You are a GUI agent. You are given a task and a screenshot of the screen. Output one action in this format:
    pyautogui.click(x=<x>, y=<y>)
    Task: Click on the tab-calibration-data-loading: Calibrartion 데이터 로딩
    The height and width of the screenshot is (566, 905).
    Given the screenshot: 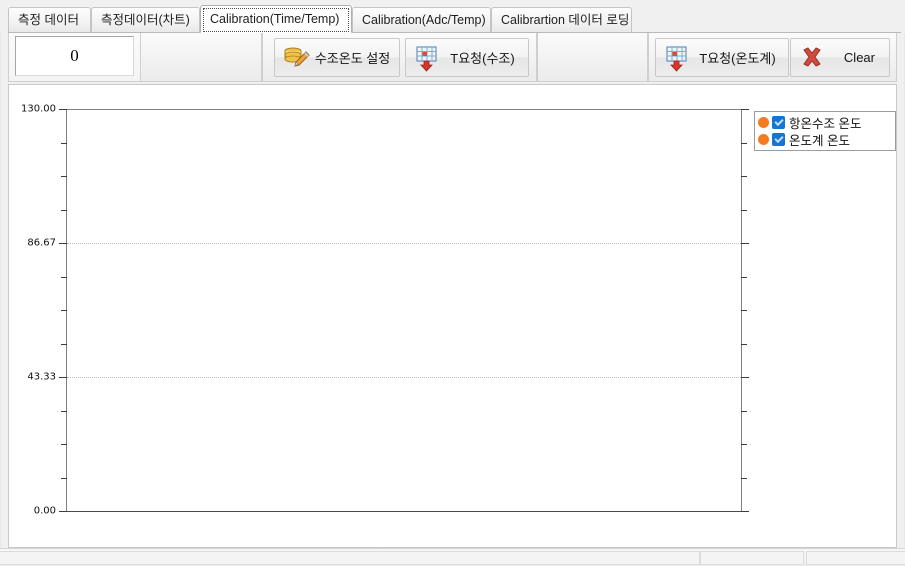 What is the action you would take?
    pyautogui.click(x=561, y=19)
    